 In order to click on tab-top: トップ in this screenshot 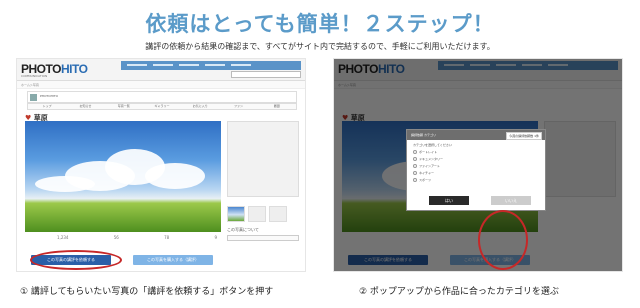, I will do `click(47, 106)`.